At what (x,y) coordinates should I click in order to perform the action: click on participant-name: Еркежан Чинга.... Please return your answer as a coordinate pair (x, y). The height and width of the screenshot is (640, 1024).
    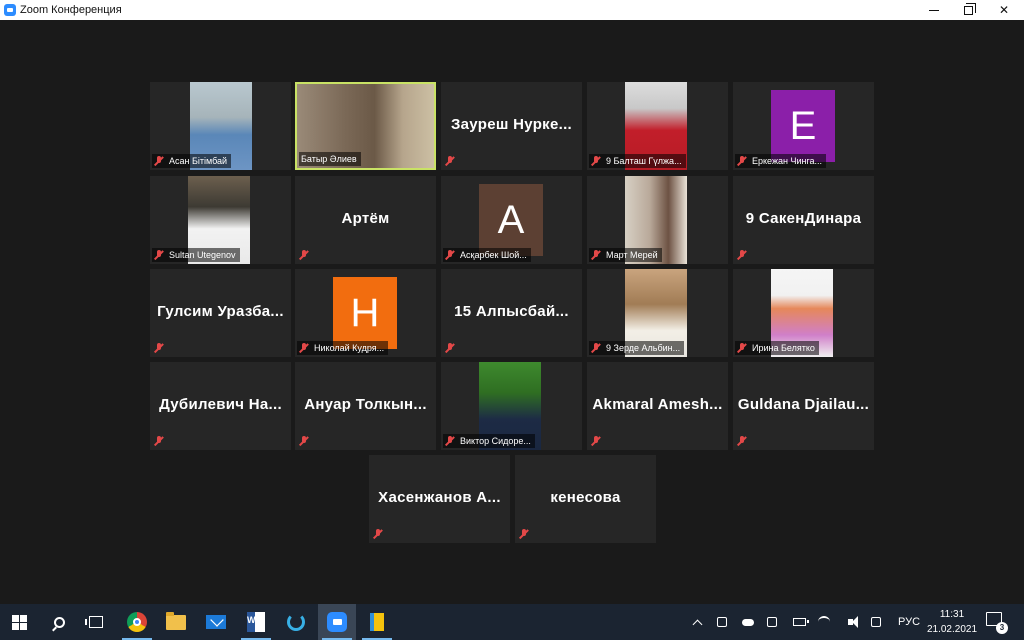
    Looking at the image, I should click on (787, 161).